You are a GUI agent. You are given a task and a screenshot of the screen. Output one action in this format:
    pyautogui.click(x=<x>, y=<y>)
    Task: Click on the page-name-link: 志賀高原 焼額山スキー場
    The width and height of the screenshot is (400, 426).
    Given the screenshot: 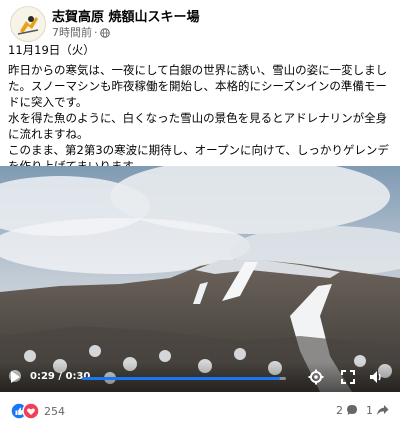 What is the action you would take?
    pyautogui.click(x=126, y=15)
    